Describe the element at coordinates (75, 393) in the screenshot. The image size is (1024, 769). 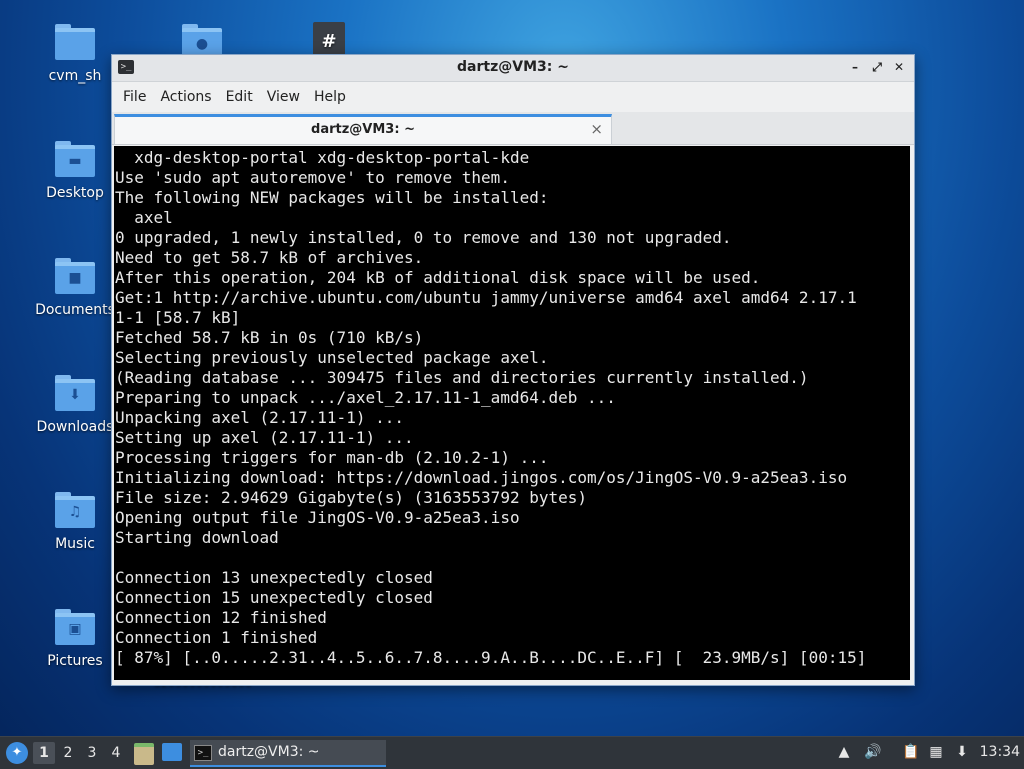
I see `downloads-folder-icon: ⬇` at that location.